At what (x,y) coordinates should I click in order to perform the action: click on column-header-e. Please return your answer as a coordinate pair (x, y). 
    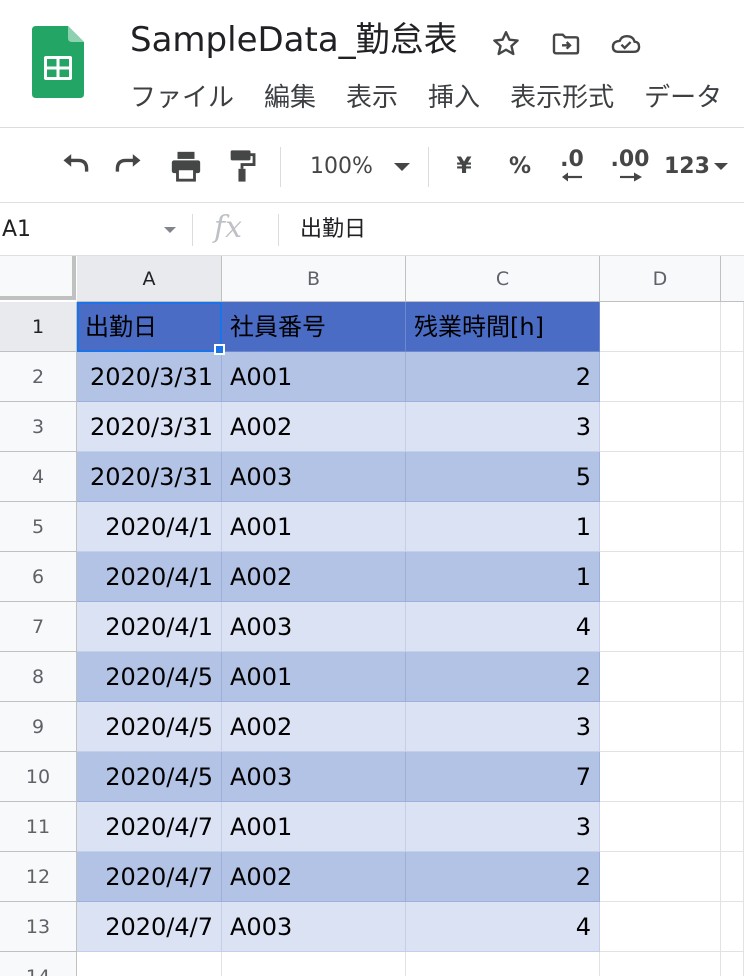
    Looking at the image, I should click on (732, 279).